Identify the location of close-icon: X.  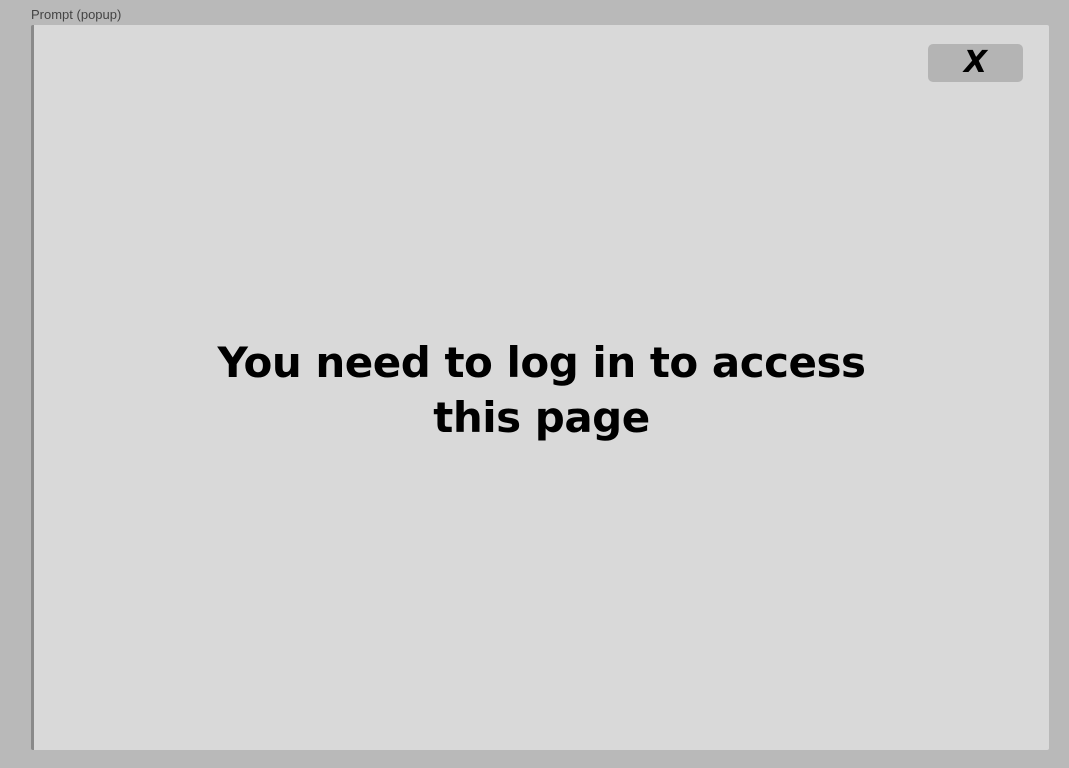
(975, 62).